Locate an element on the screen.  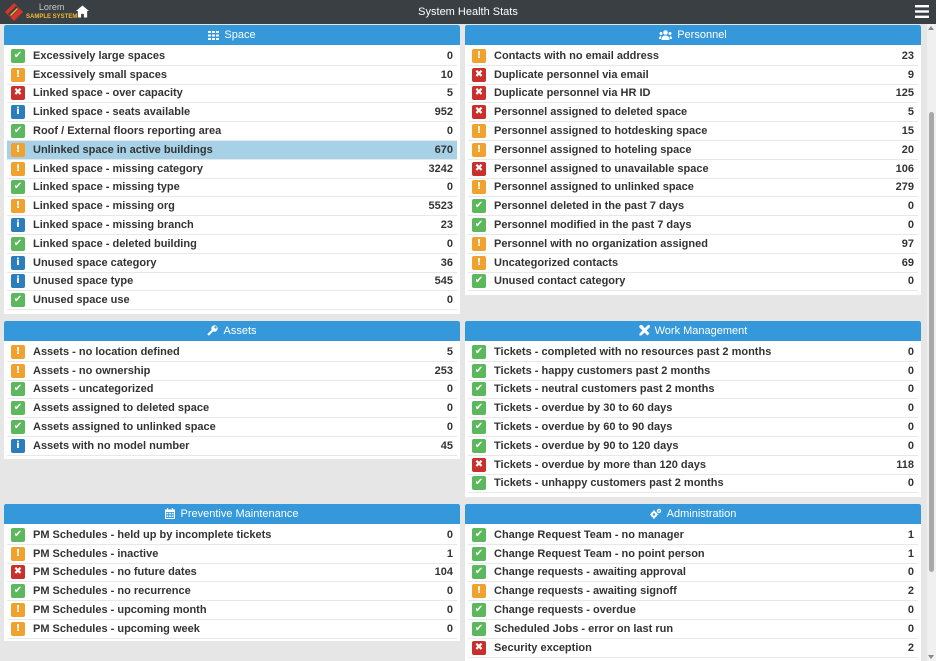
list-item-label: Personnel modified in the past 7 days is located at coordinates (593, 225).